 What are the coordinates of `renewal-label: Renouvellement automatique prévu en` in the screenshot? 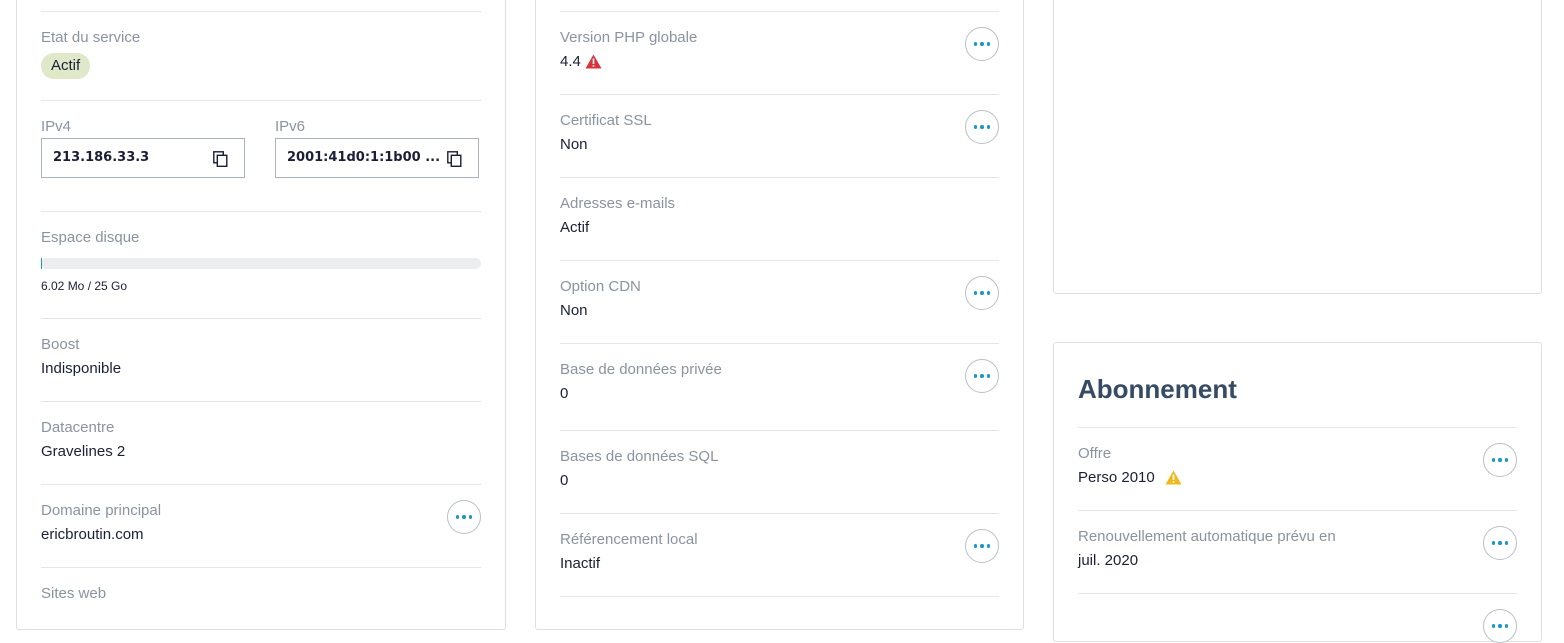 It's located at (1207, 536).